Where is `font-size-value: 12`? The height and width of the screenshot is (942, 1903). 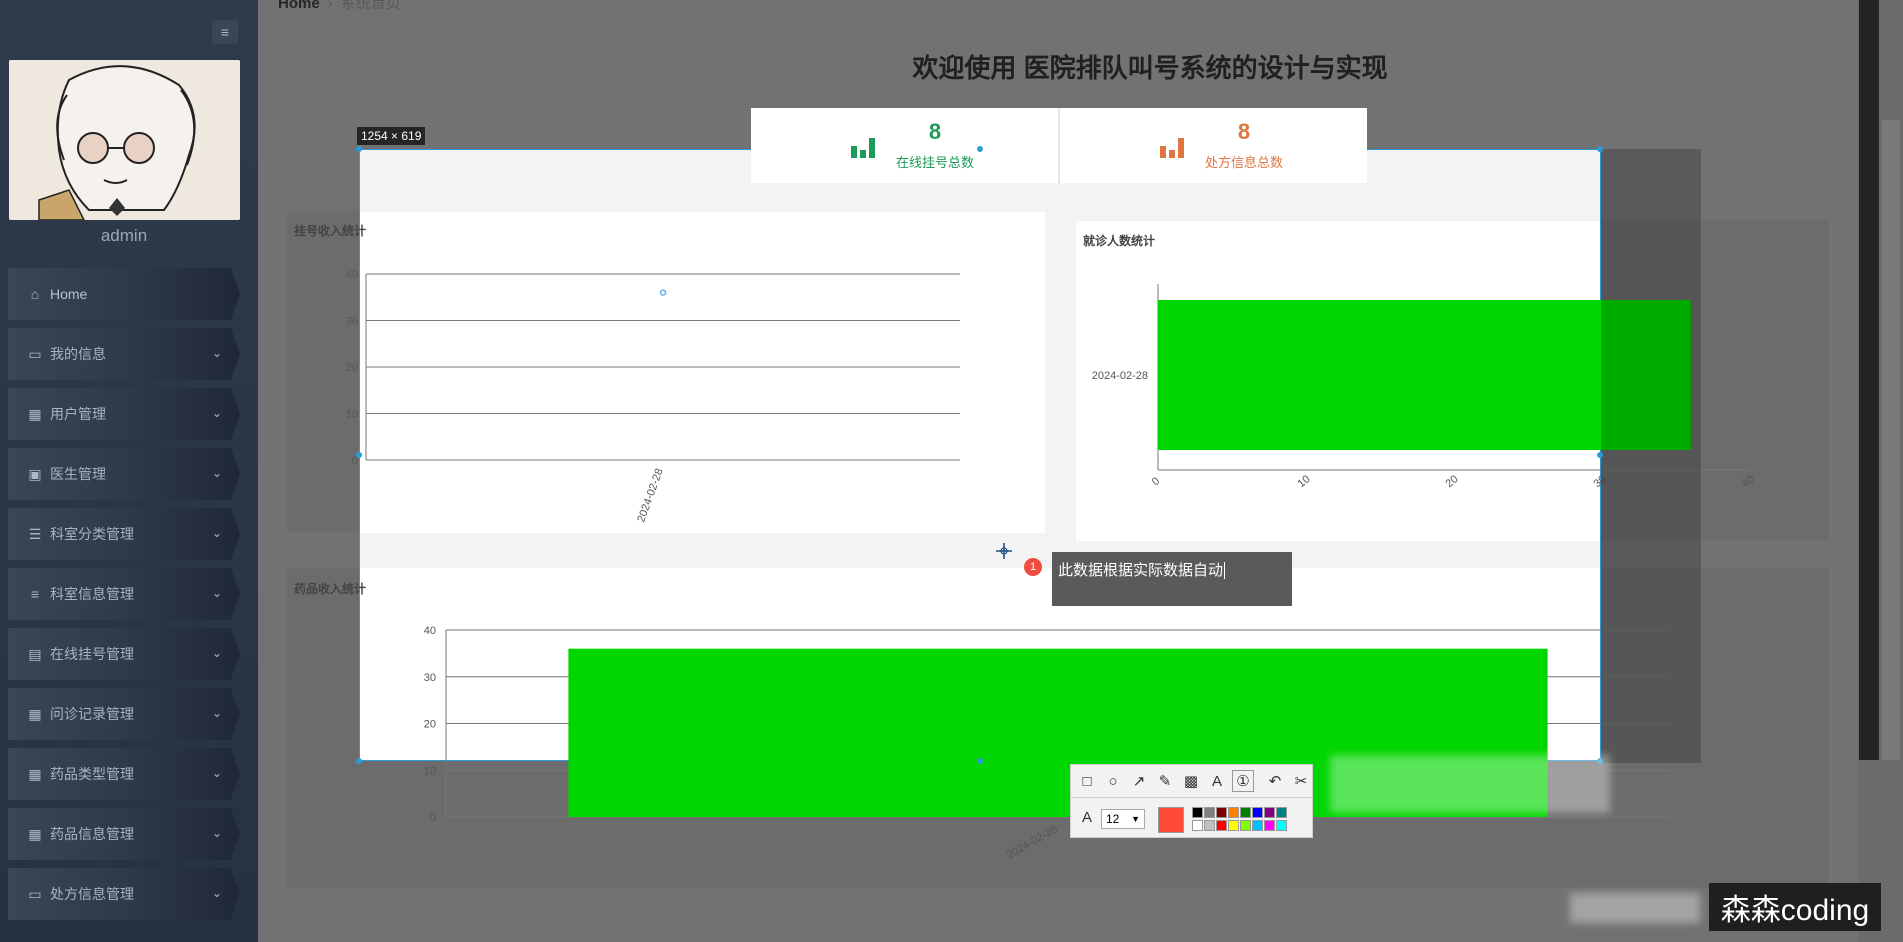 font-size-value: 12 is located at coordinates (1113, 819).